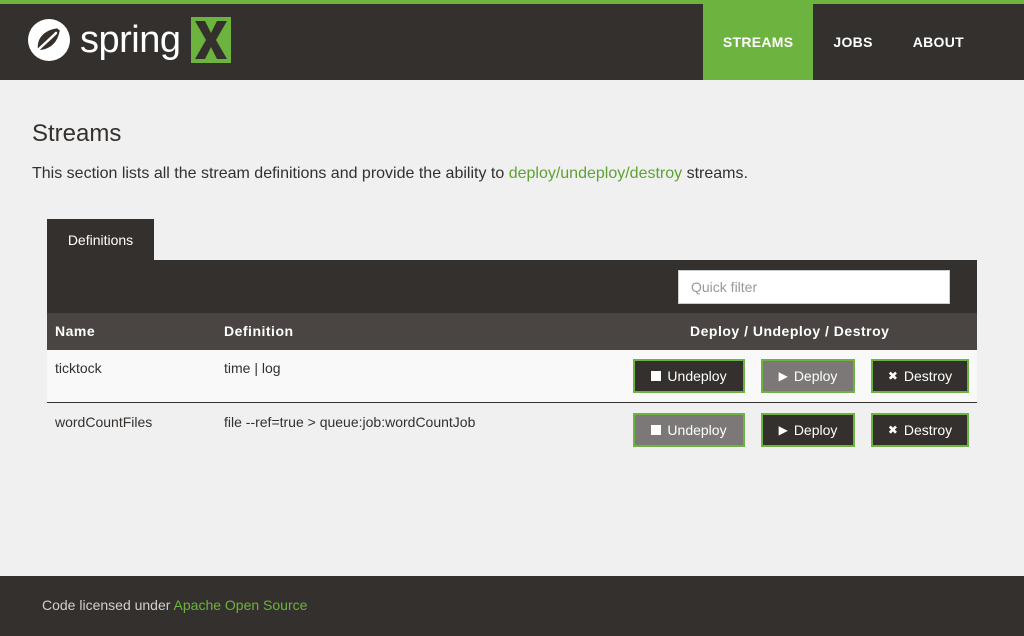 Image resolution: width=1024 pixels, height=636 pixels. I want to click on main-nav: STREAMS JOBS ABOUT, so click(843, 42).